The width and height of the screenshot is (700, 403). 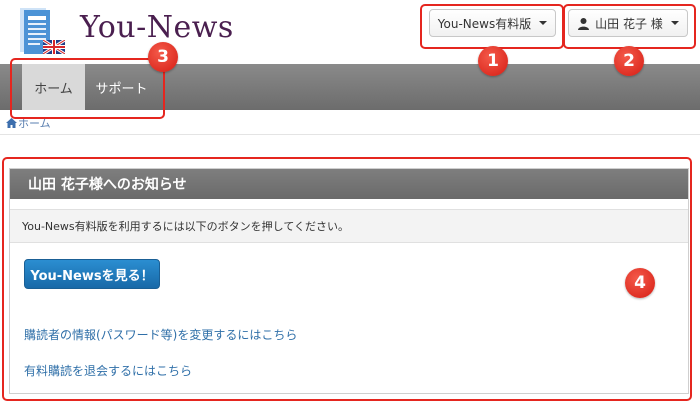 What do you see at coordinates (157, 27) in the screenshot?
I see `app-title: You-News` at bounding box center [157, 27].